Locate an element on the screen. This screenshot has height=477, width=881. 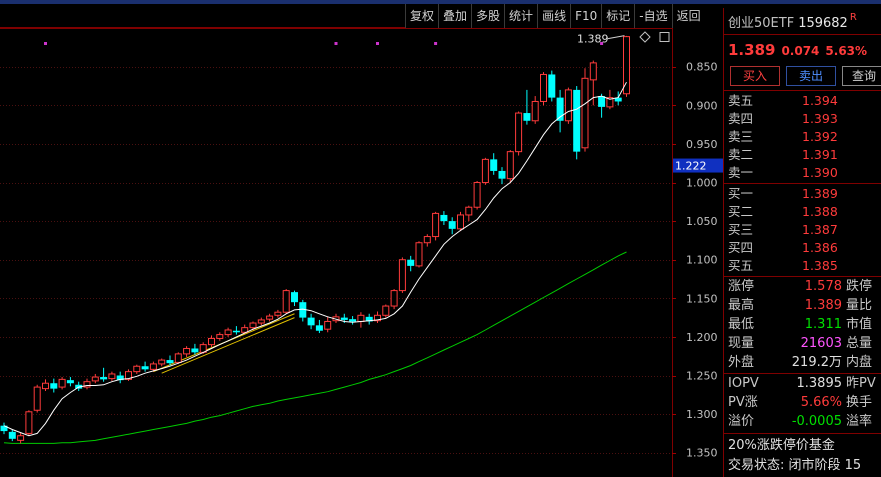
iopv-label: IOPV is located at coordinates (743, 383).